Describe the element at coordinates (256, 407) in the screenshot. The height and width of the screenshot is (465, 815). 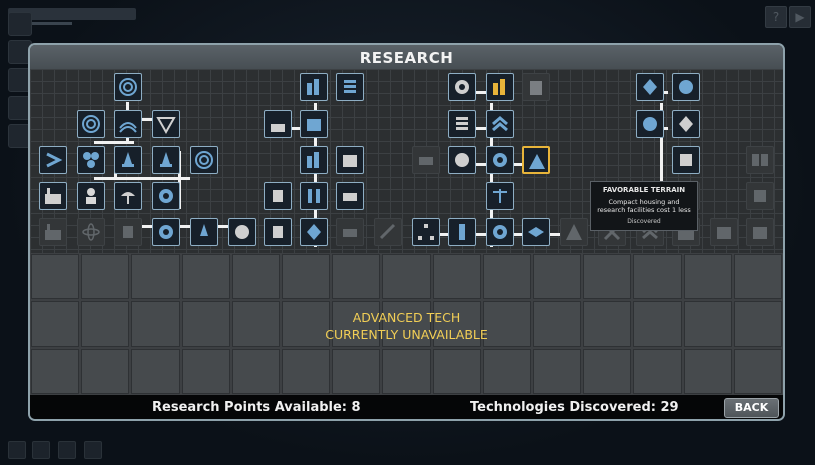
I see `research-points-label: Research Points Available: 8` at that location.